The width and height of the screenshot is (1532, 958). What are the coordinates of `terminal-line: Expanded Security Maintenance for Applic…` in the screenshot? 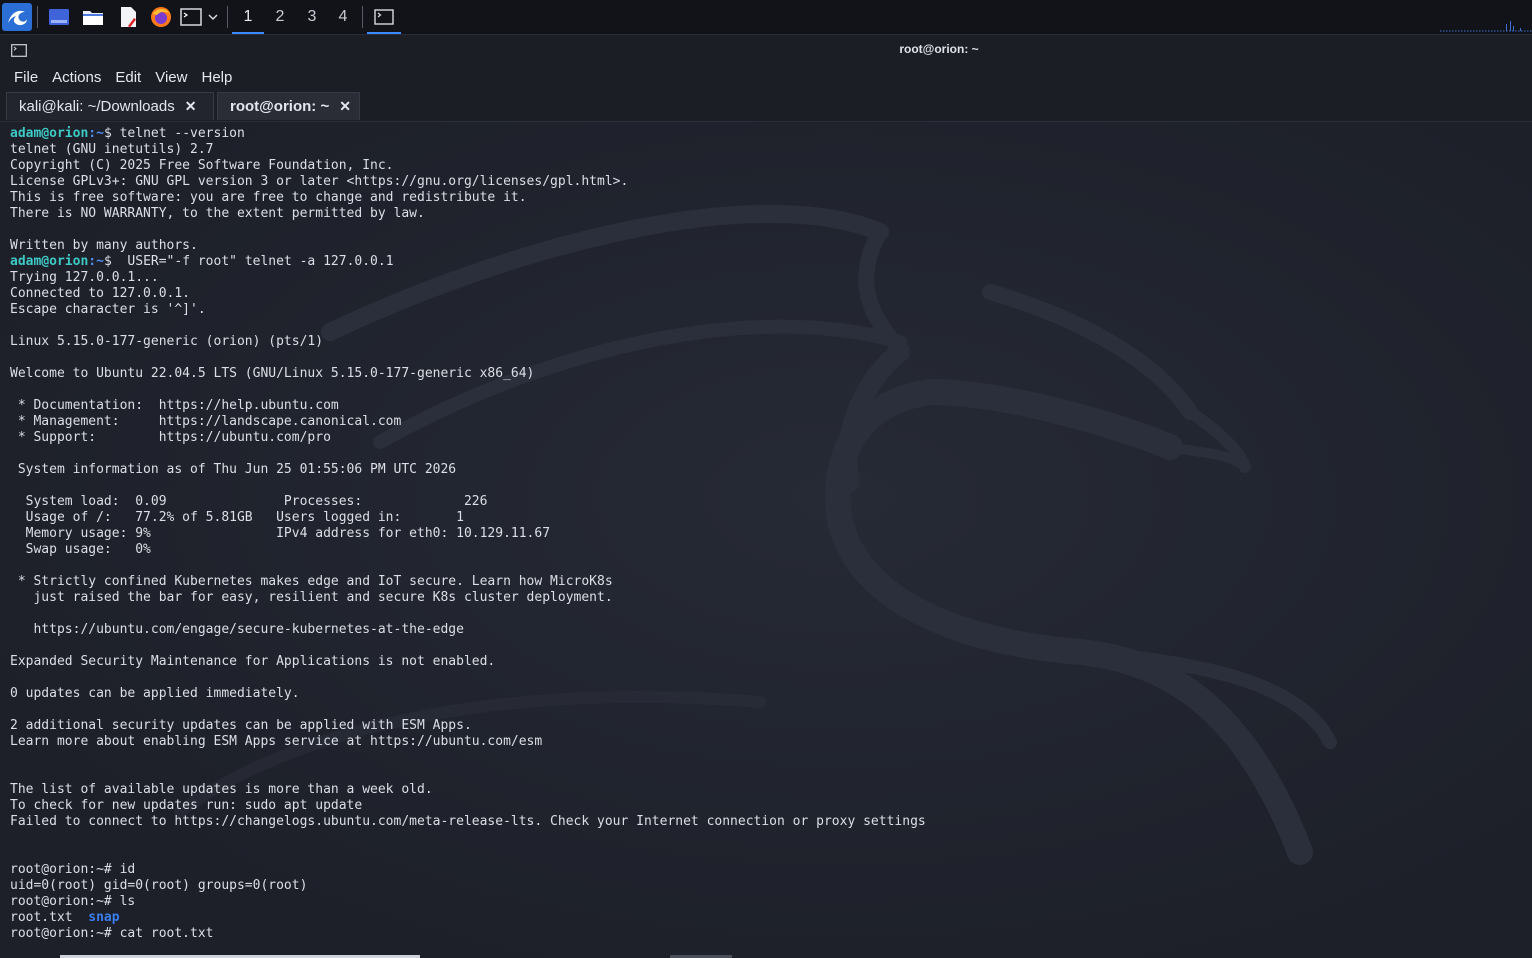 It's located at (468, 662).